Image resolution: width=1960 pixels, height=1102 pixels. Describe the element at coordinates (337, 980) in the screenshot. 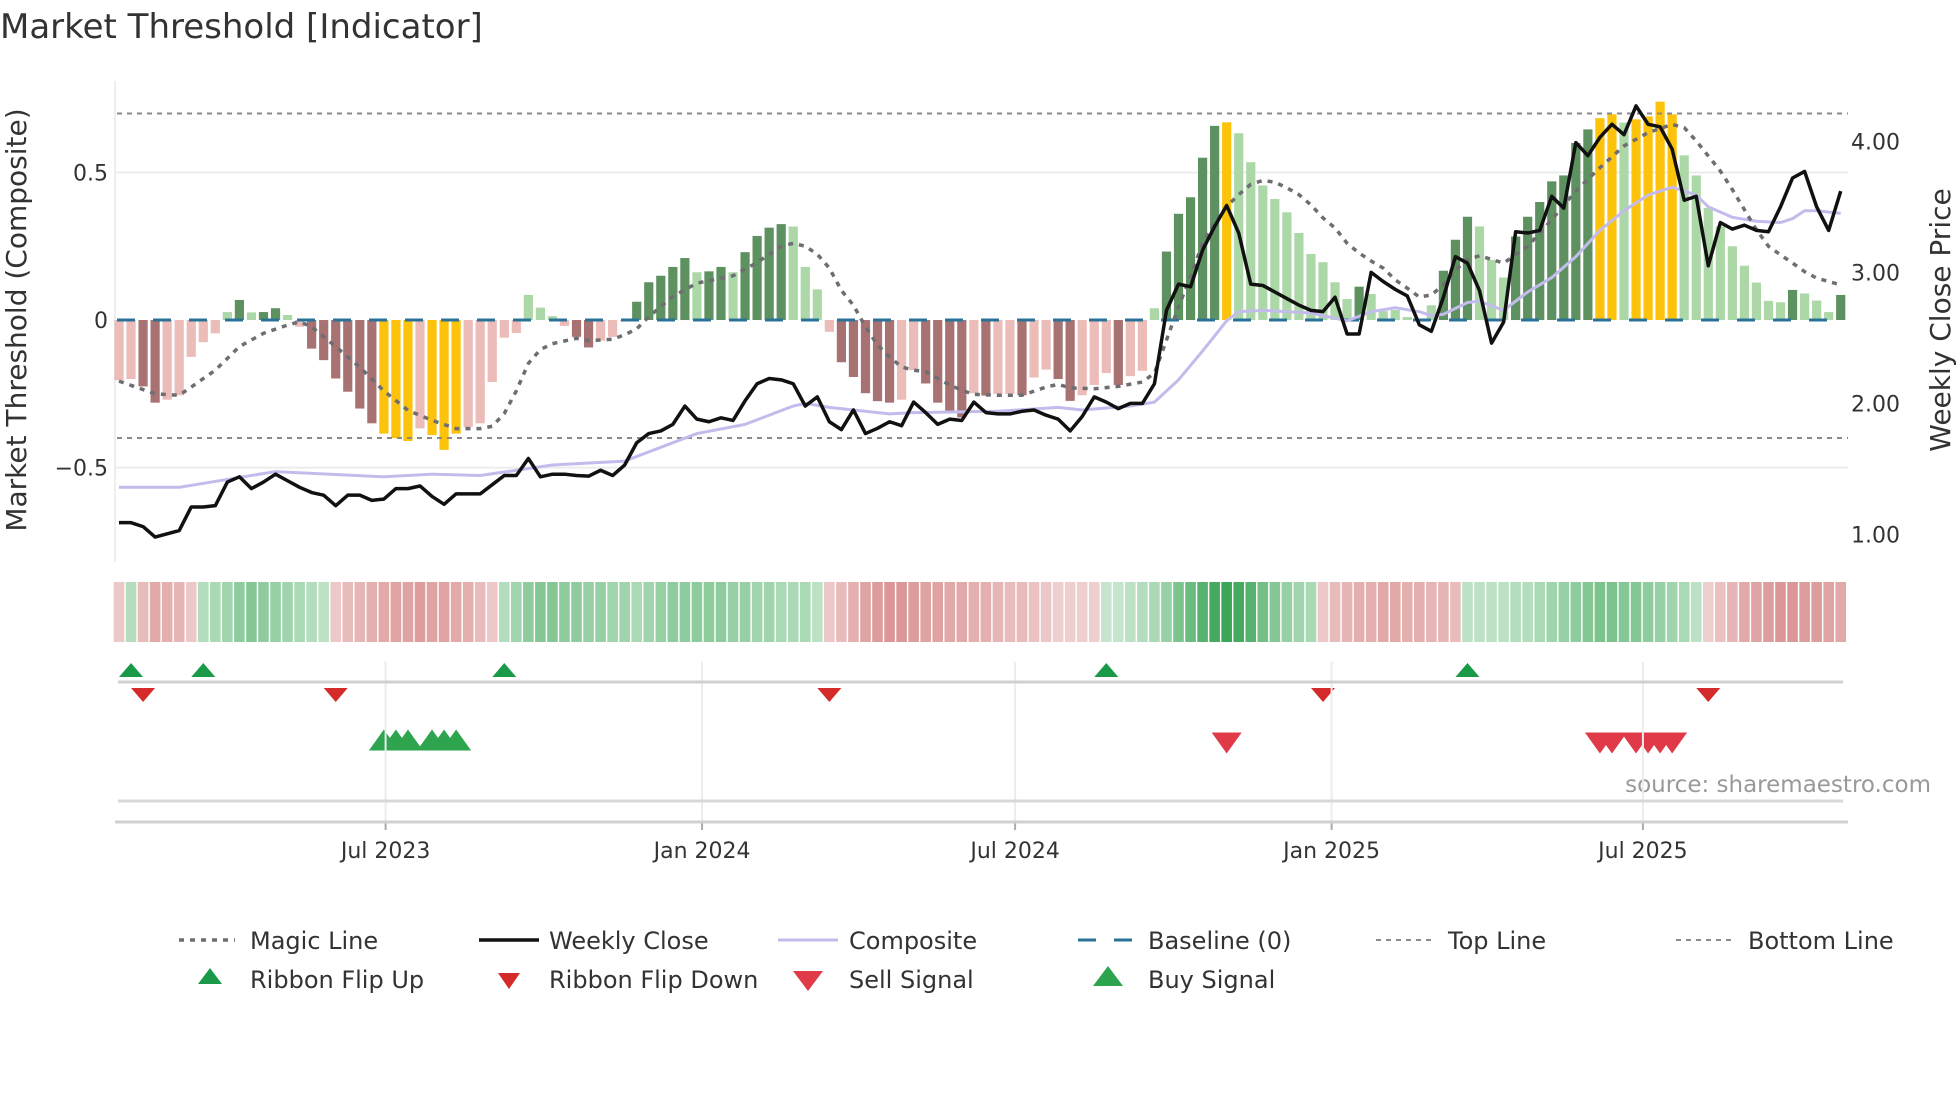

I see `legend-label-flipup: Ribbon Flip Up` at that location.